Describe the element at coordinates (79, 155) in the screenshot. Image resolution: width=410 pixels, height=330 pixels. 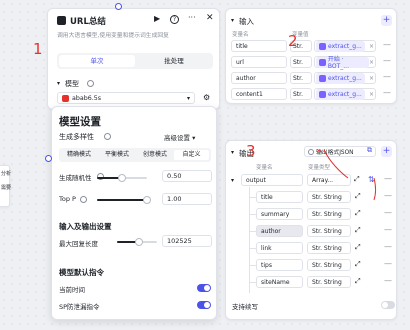
I see `mode-precise: 精确模式` at that location.